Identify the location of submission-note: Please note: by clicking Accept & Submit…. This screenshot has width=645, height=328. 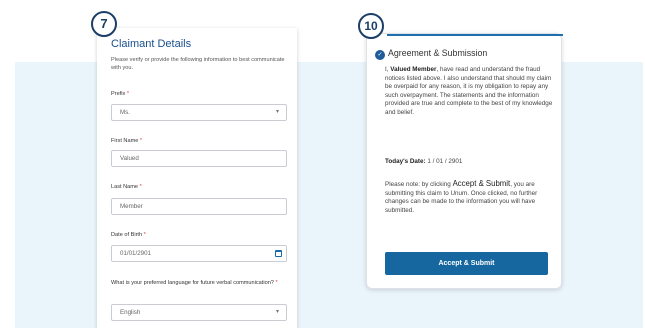
(461, 196).